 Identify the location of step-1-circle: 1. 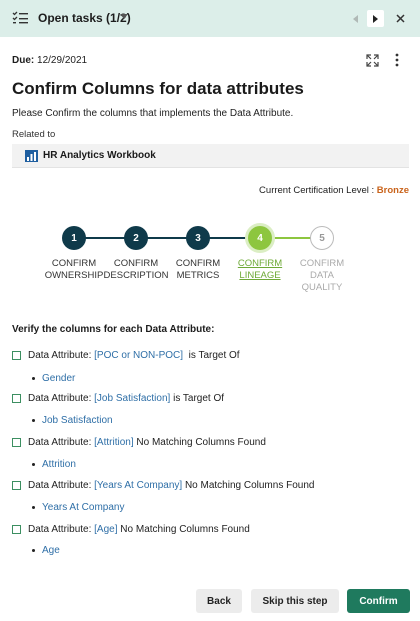
(74, 238).